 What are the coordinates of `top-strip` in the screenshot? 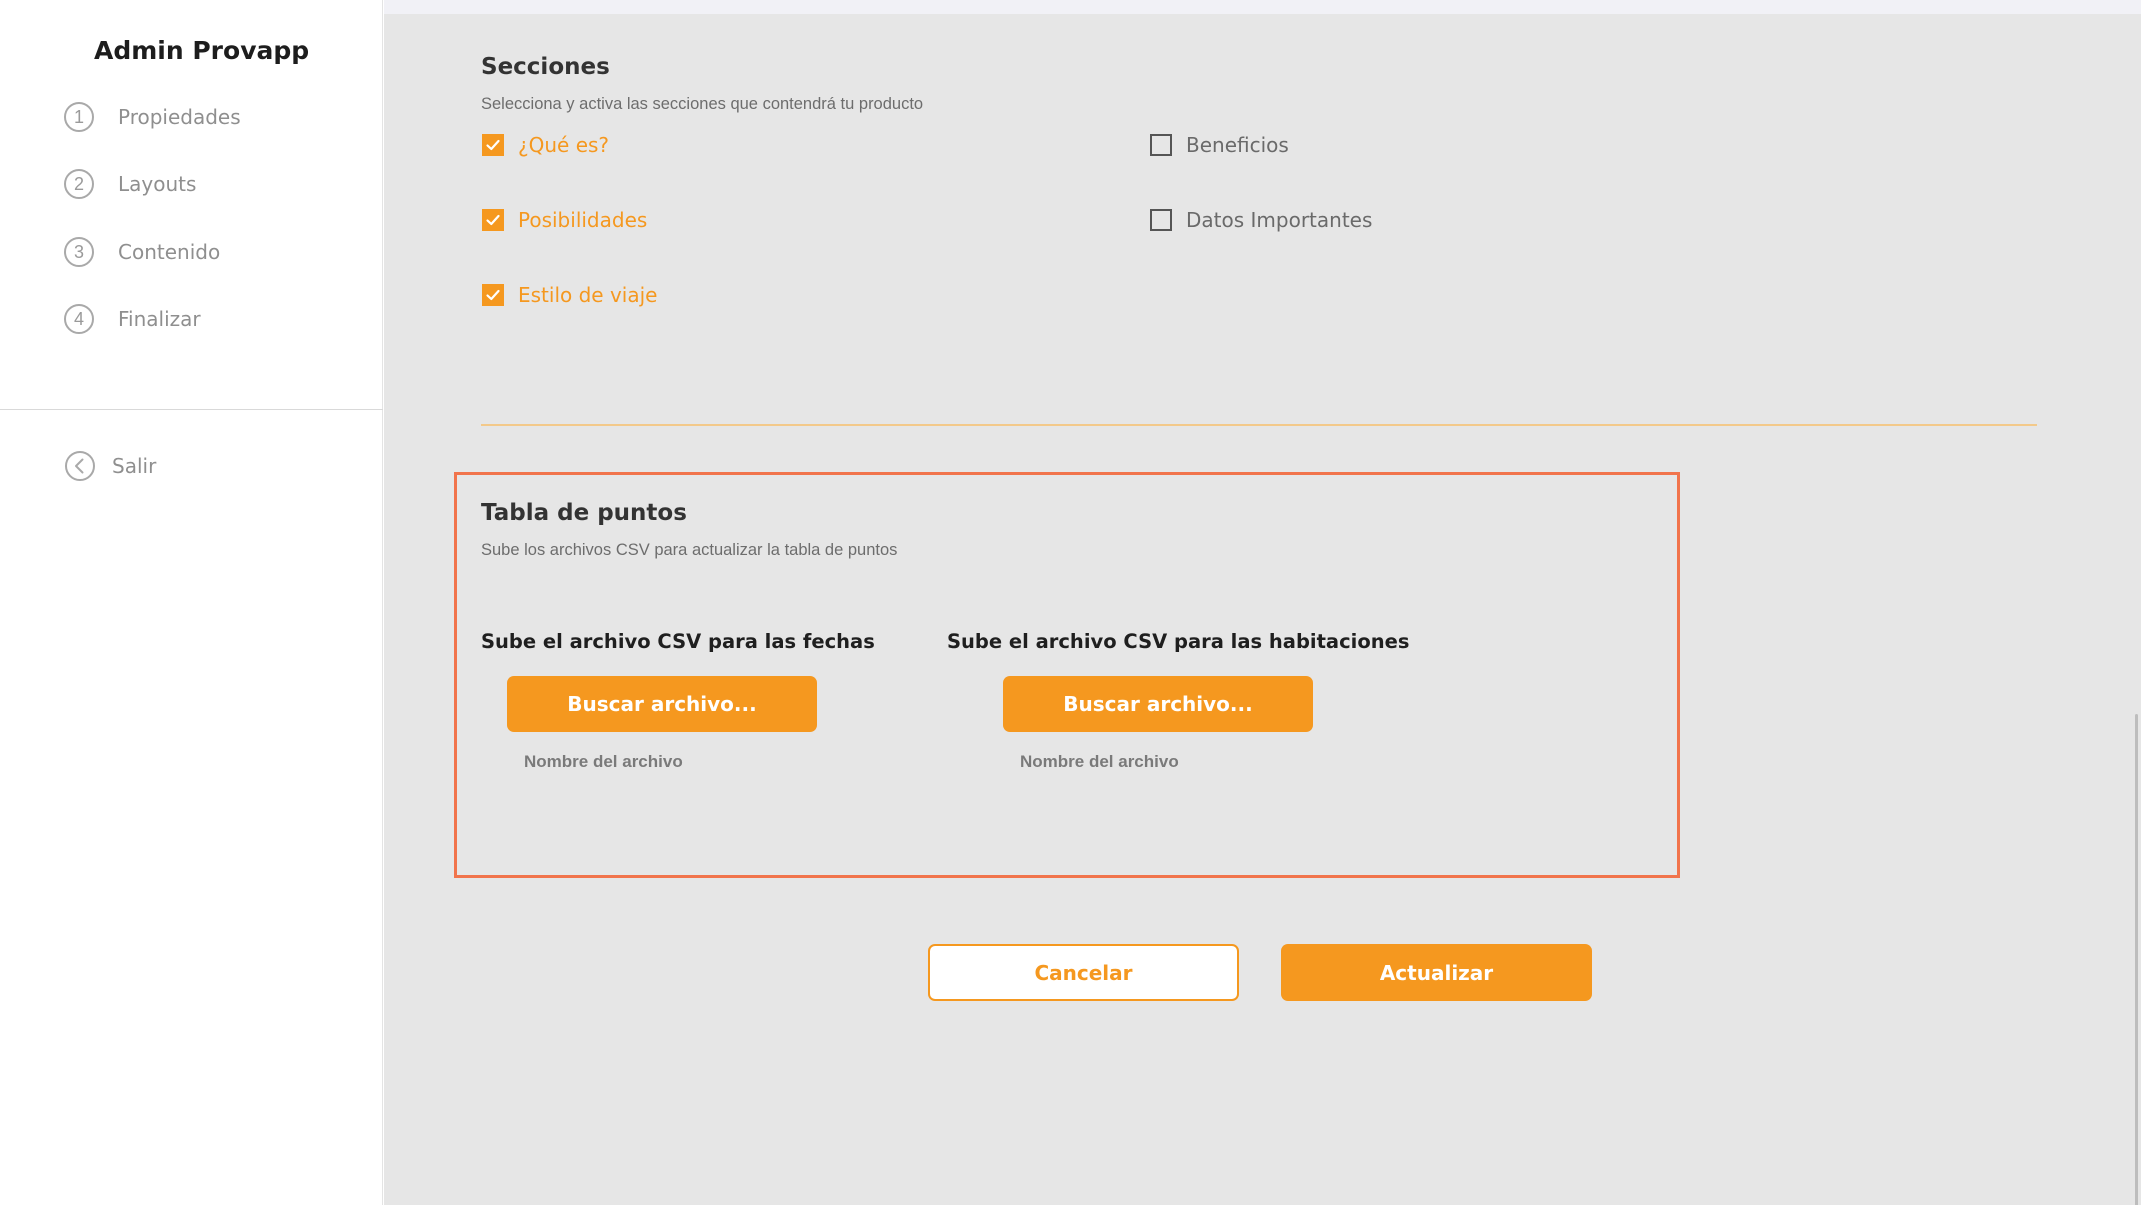 It's located at (1262, 7).